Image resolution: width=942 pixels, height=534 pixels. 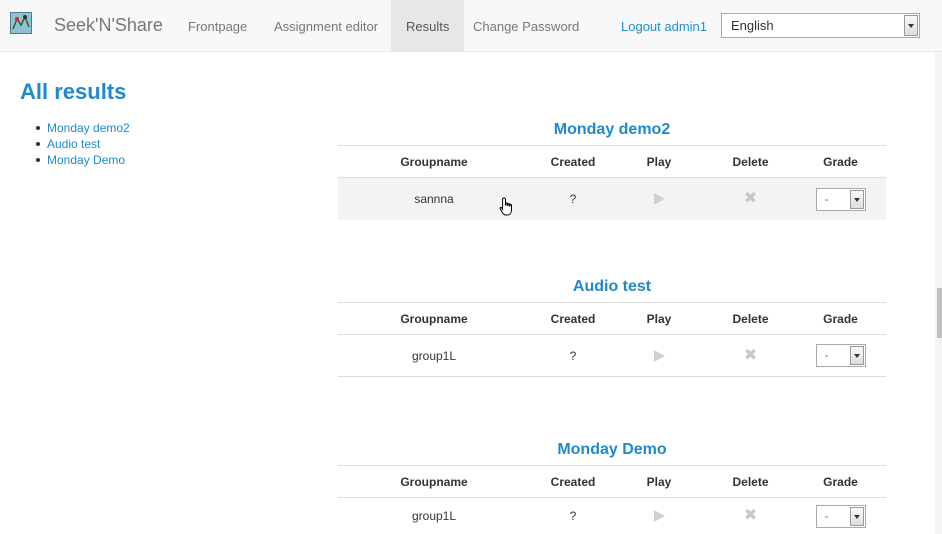 What do you see at coordinates (664, 26) in the screenshot?
I see `logout-link: Logout admin1` at bounding box center [664, 26].